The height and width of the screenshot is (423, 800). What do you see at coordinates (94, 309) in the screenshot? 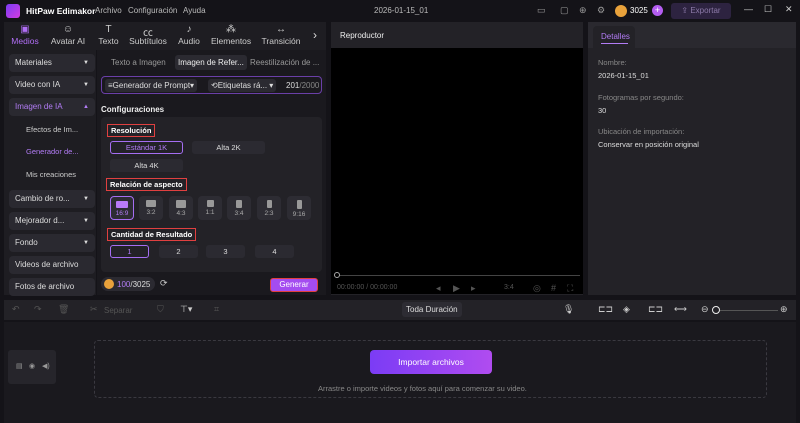
I see `scissors-icon: ✂` at bounding box center [94, 309].